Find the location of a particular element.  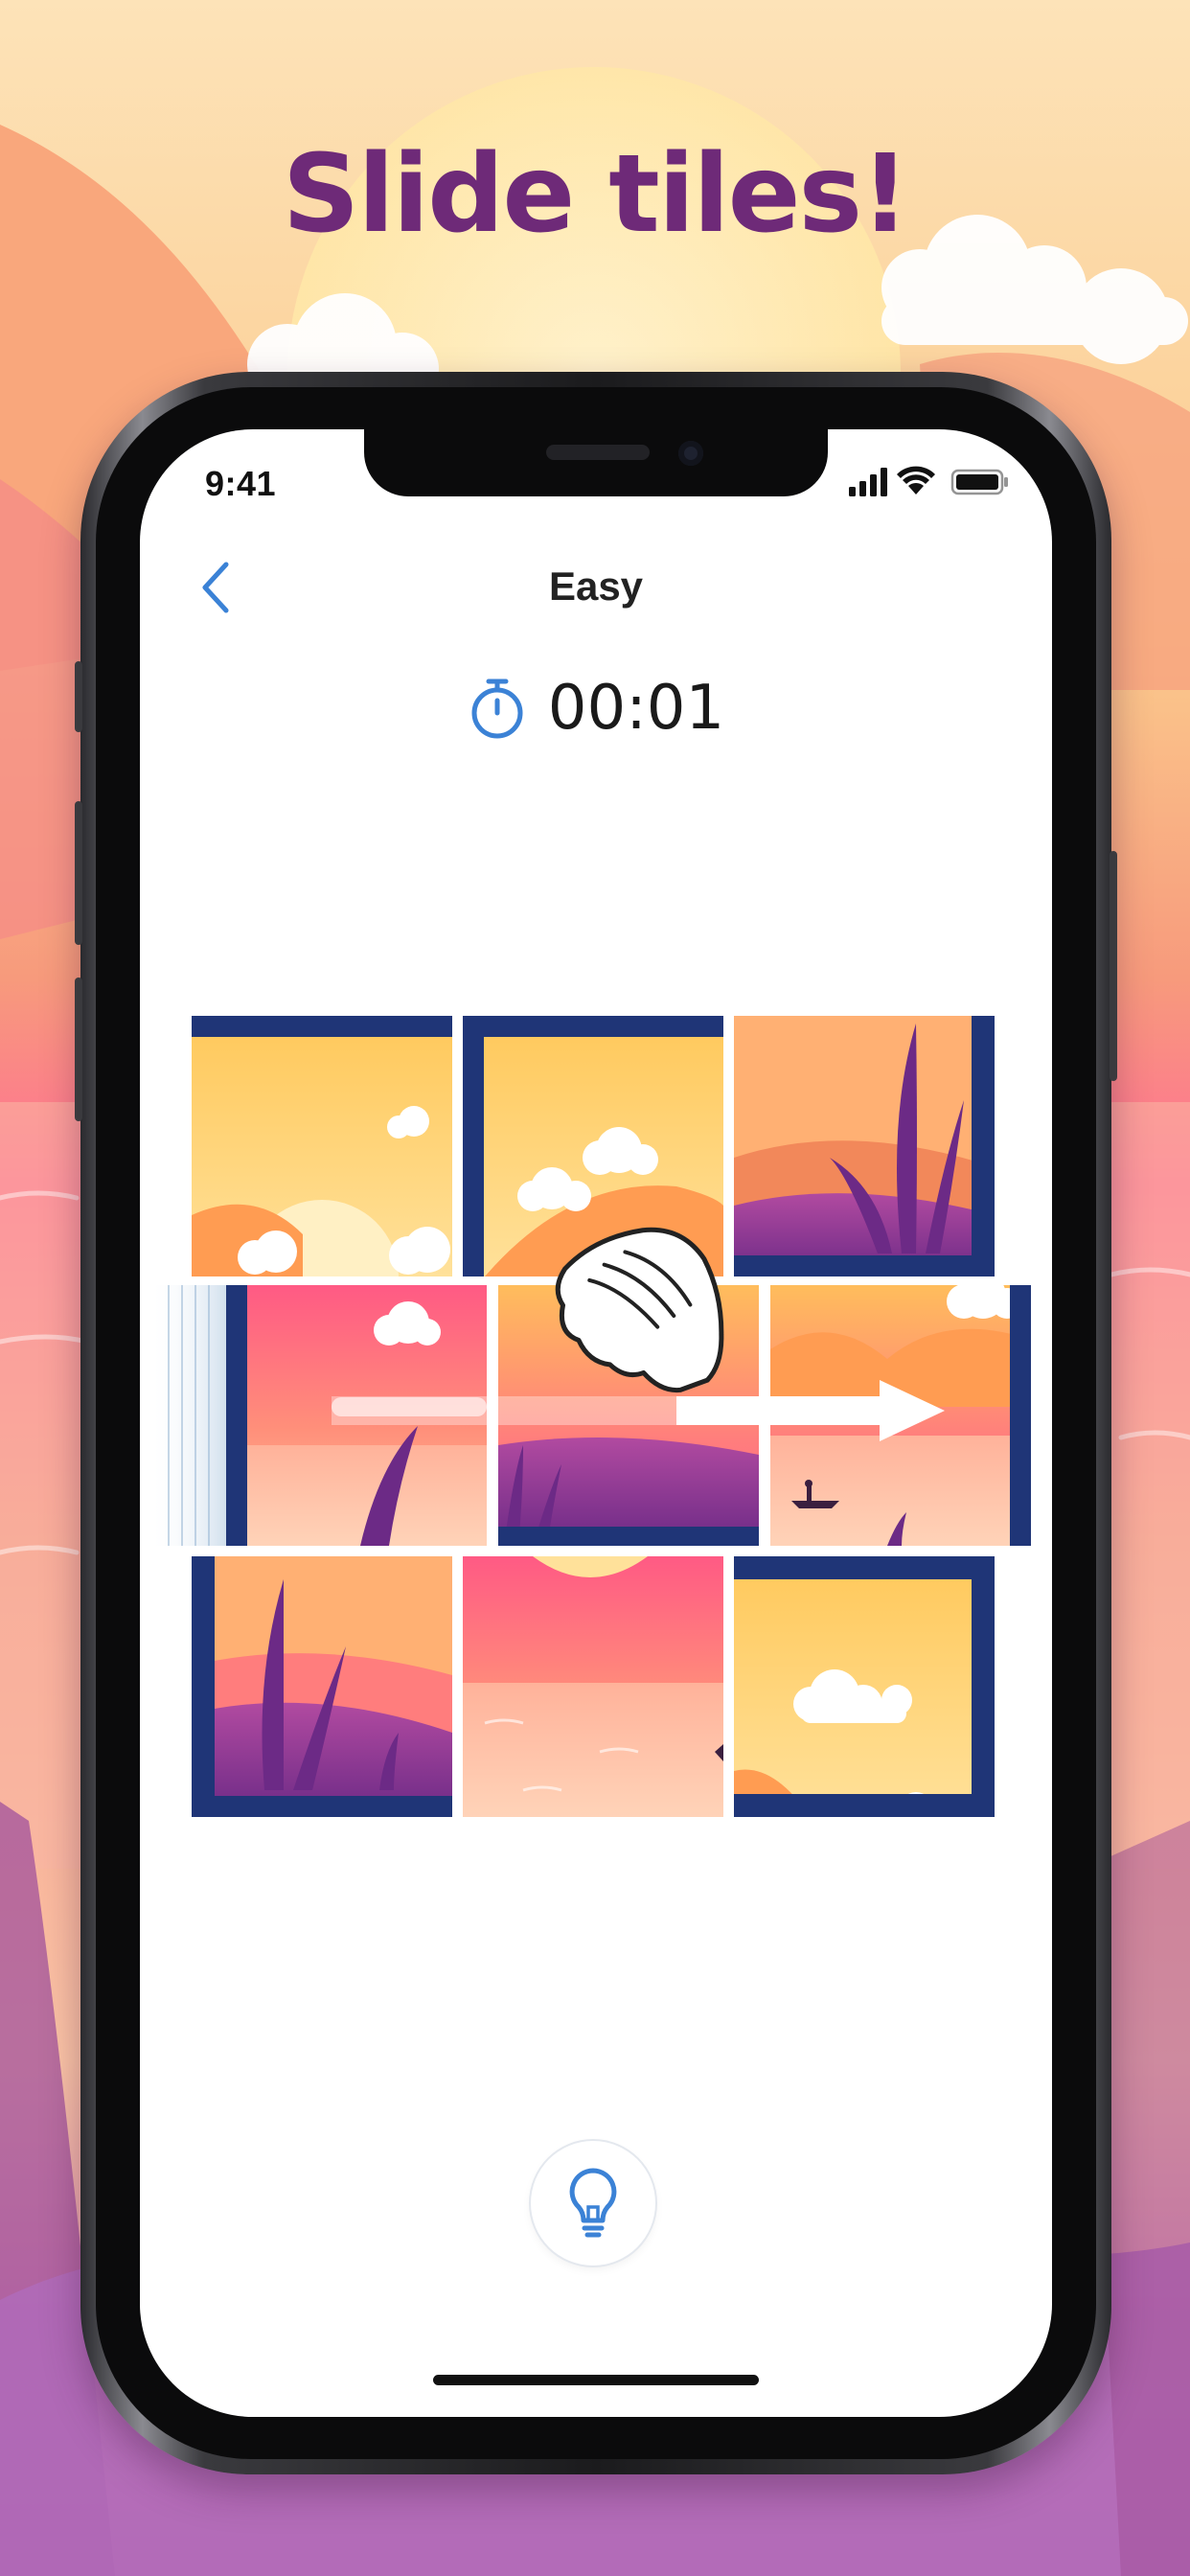

volume-down-button is located at coordinates (78, 1049).